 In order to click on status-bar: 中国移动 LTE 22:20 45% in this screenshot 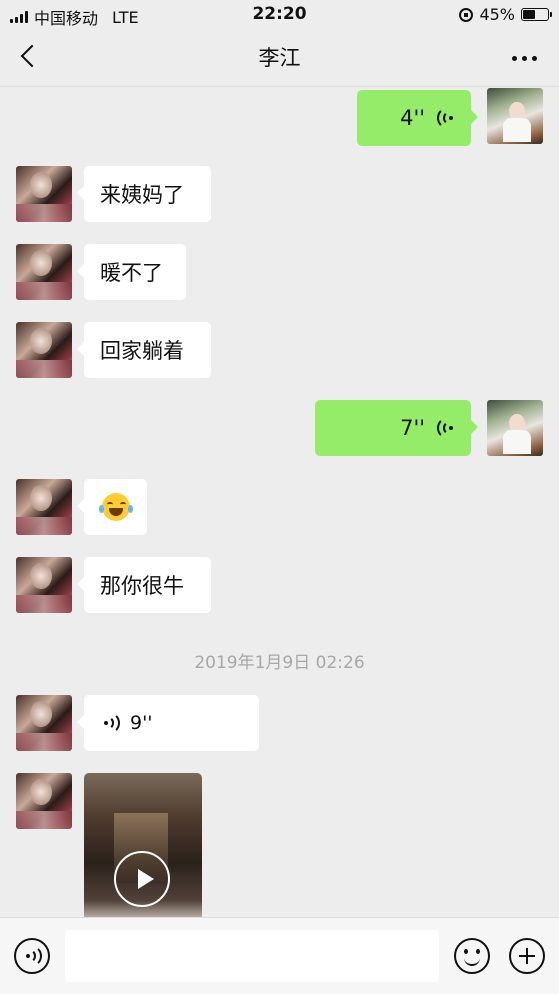, I will do `click(279, 15)`.